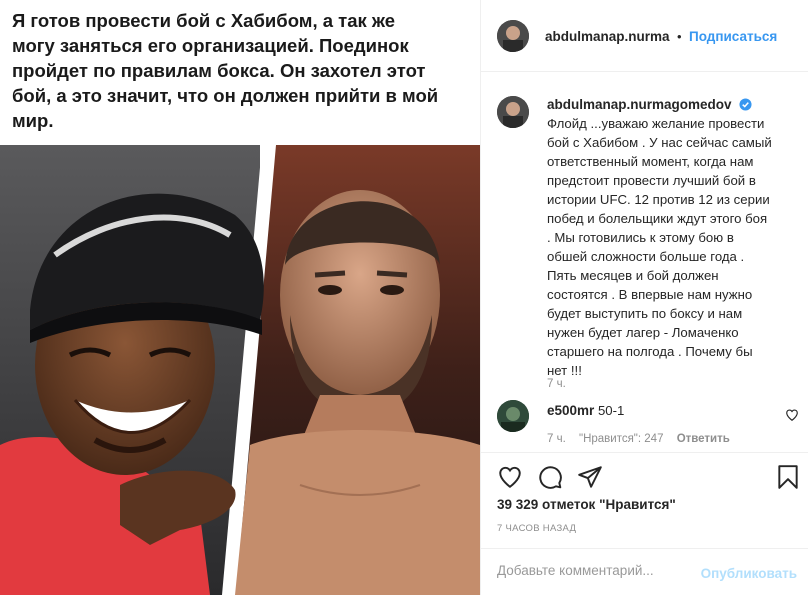 This screenshot has width=808, height=595. I want to click on verified-badge-icon, so click(745, 104).